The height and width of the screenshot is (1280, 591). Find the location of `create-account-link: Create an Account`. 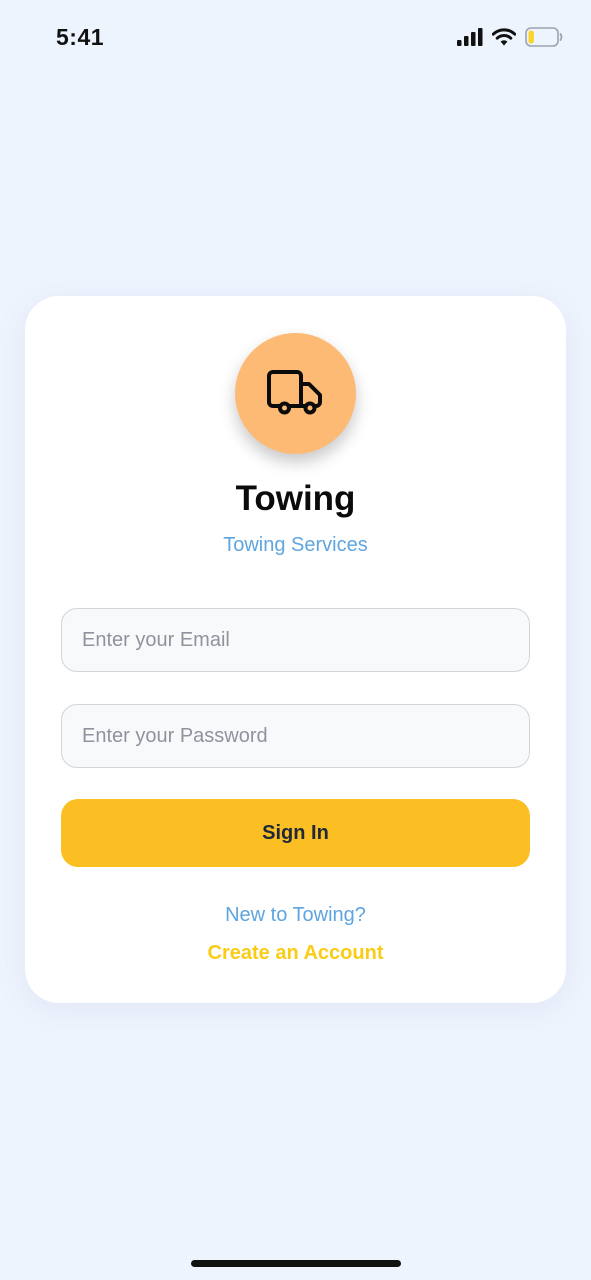

create-account-link: Create an Account is located at coordinates (295, 953).